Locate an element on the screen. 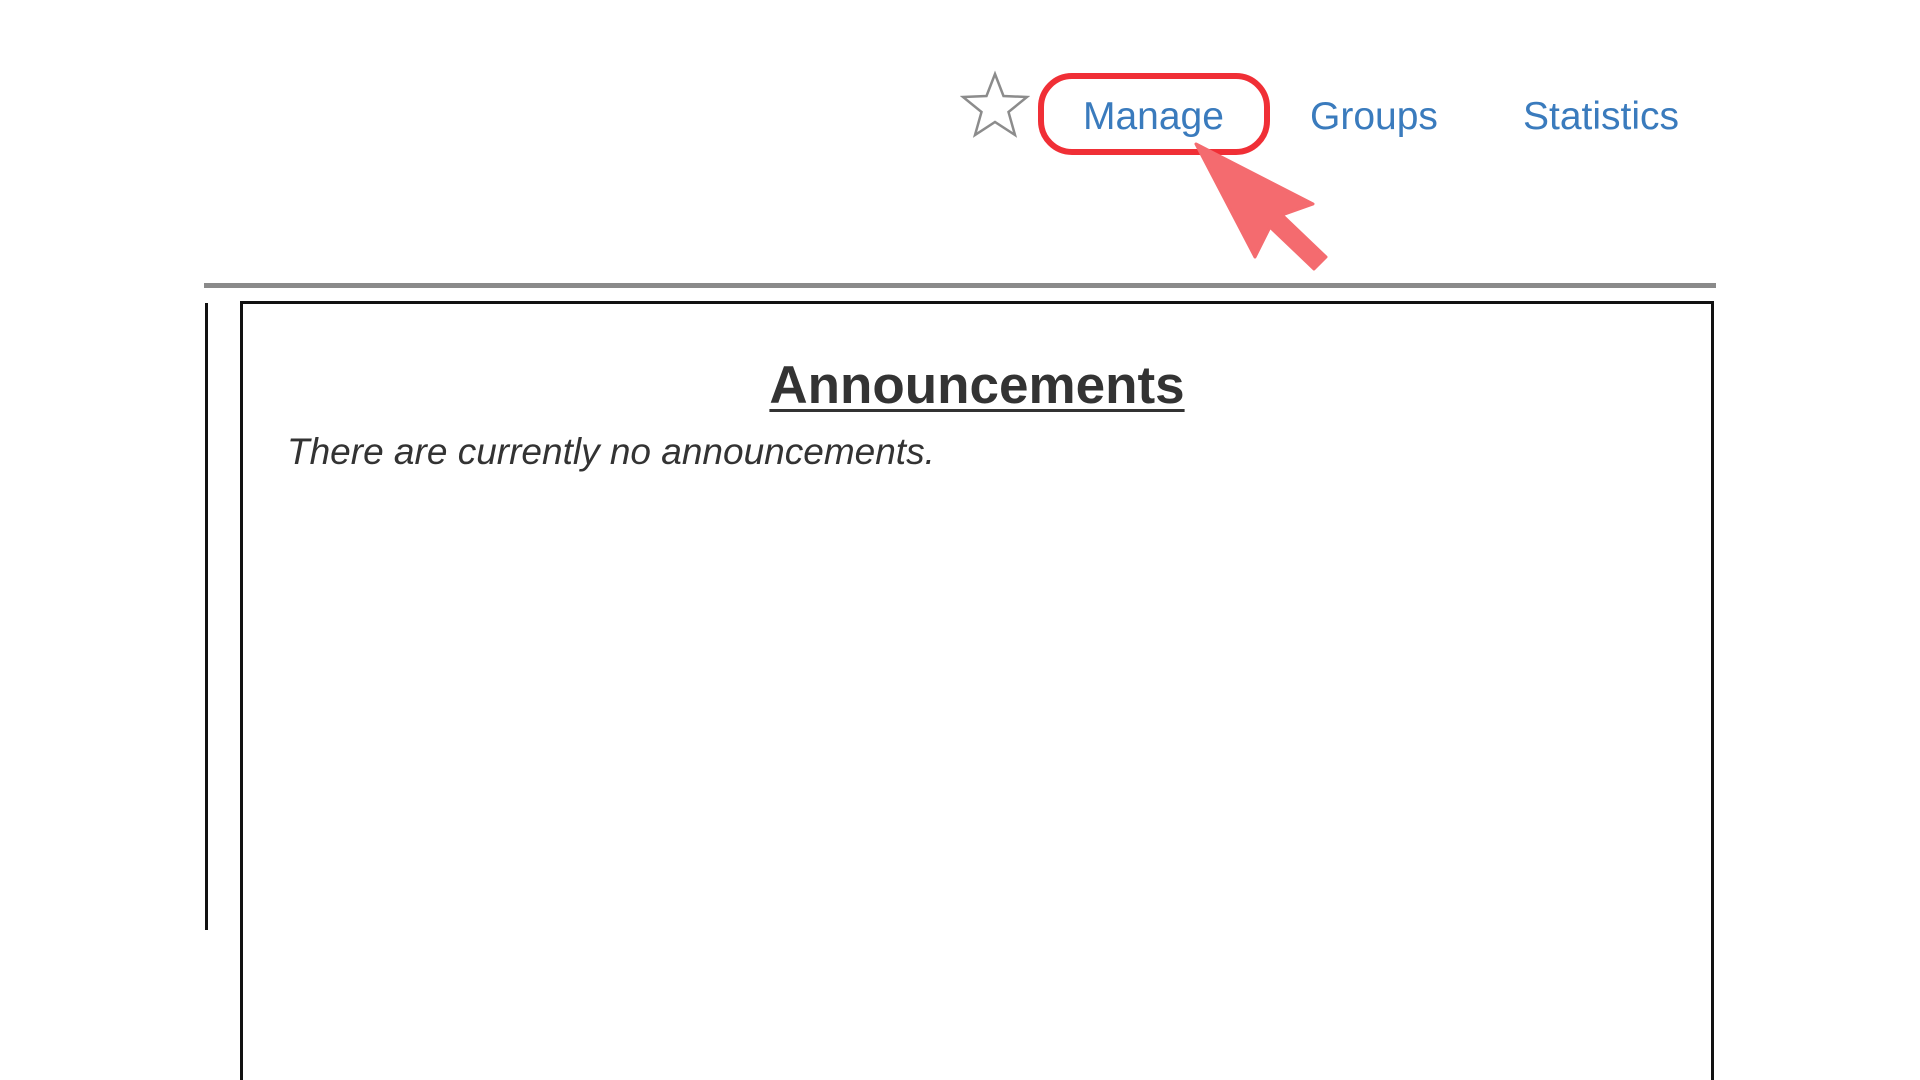 This screenshot has width=1920, height=1080. star-outline-icon is located at coordinates (995, 105).